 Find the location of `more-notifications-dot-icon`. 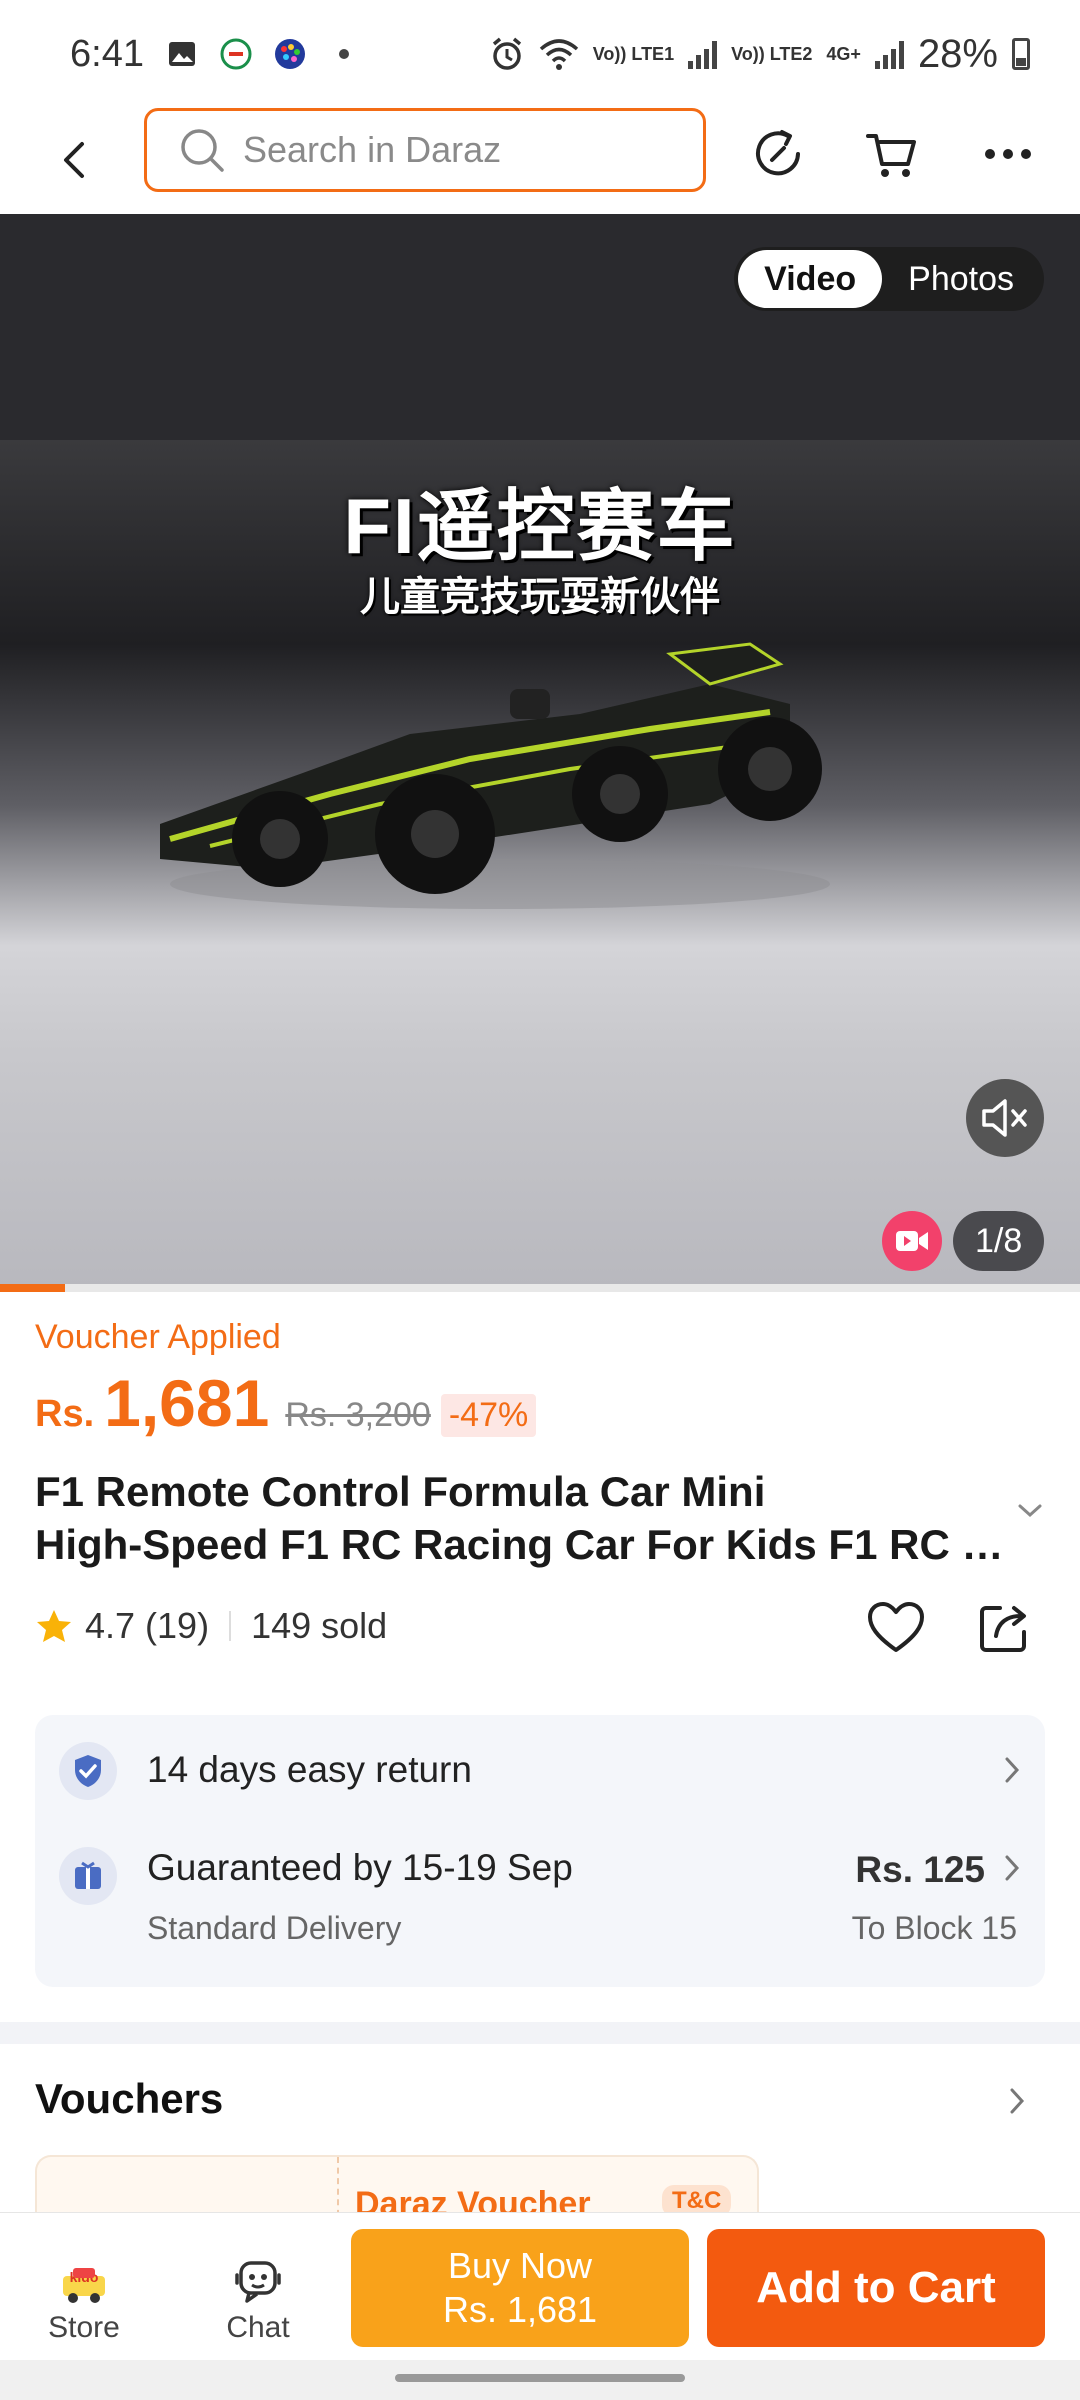

more-notifications-dot-icon is located at coordinates (343, 54).